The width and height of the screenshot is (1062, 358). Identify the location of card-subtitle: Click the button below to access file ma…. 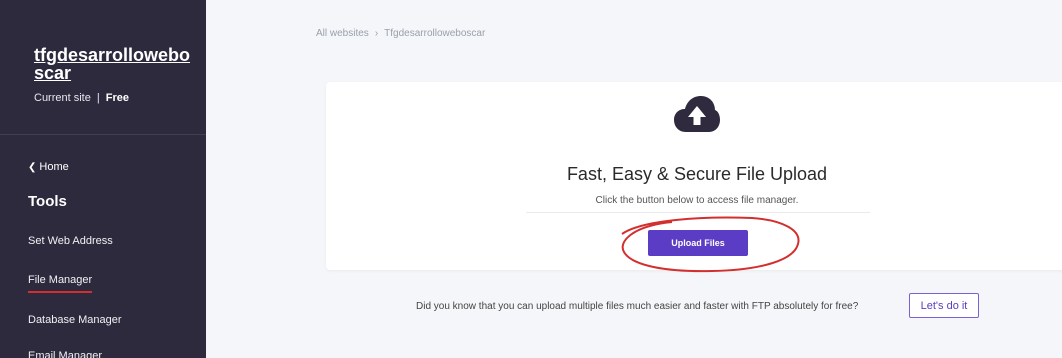
(697, 200).